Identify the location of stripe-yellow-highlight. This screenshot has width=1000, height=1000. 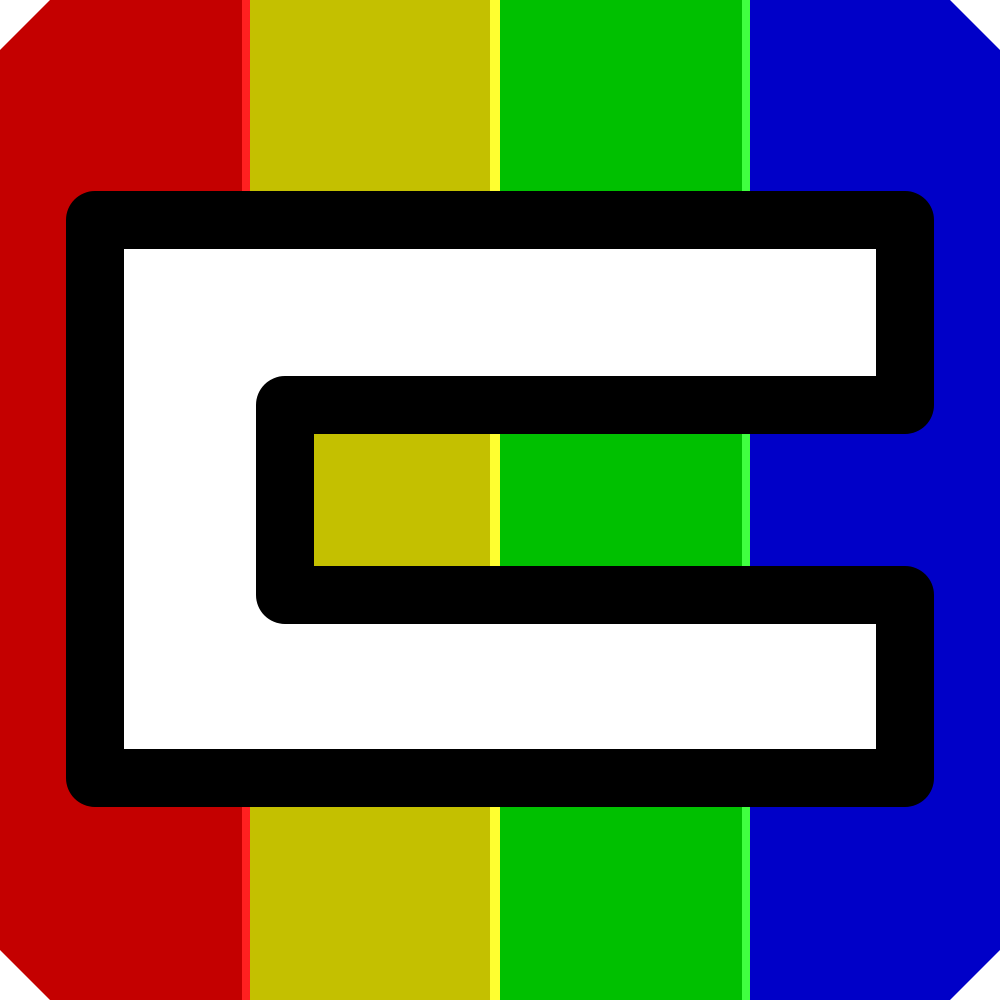
(495, 500).